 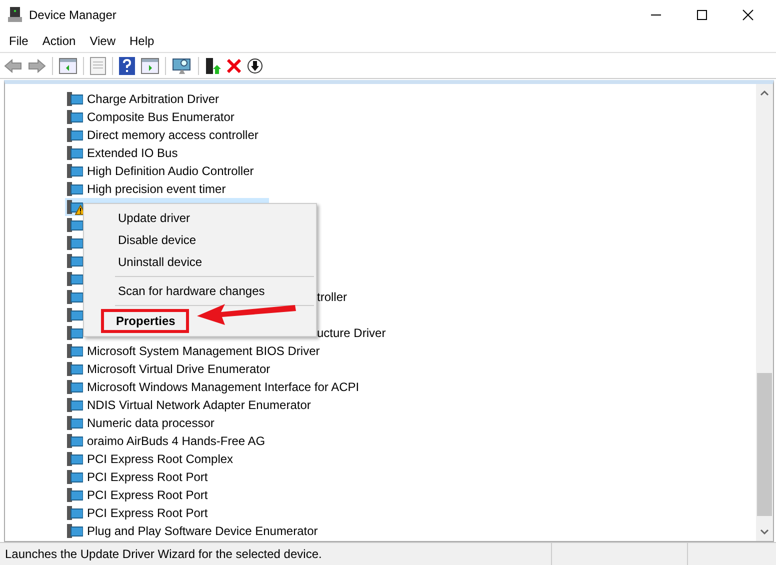 I want to click on menu-item: Uninstall device, so click(x=201, y=262).